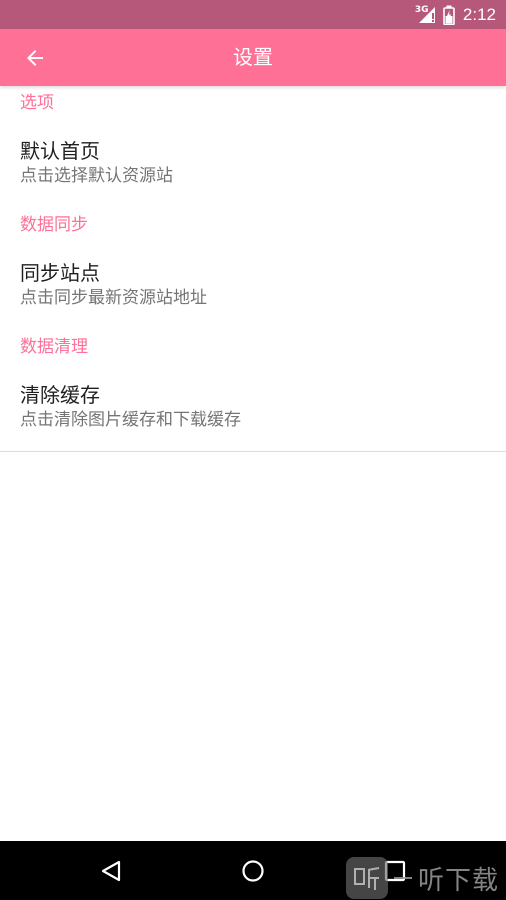  I want to click on watermark-logo-icon, so click(367, 878).